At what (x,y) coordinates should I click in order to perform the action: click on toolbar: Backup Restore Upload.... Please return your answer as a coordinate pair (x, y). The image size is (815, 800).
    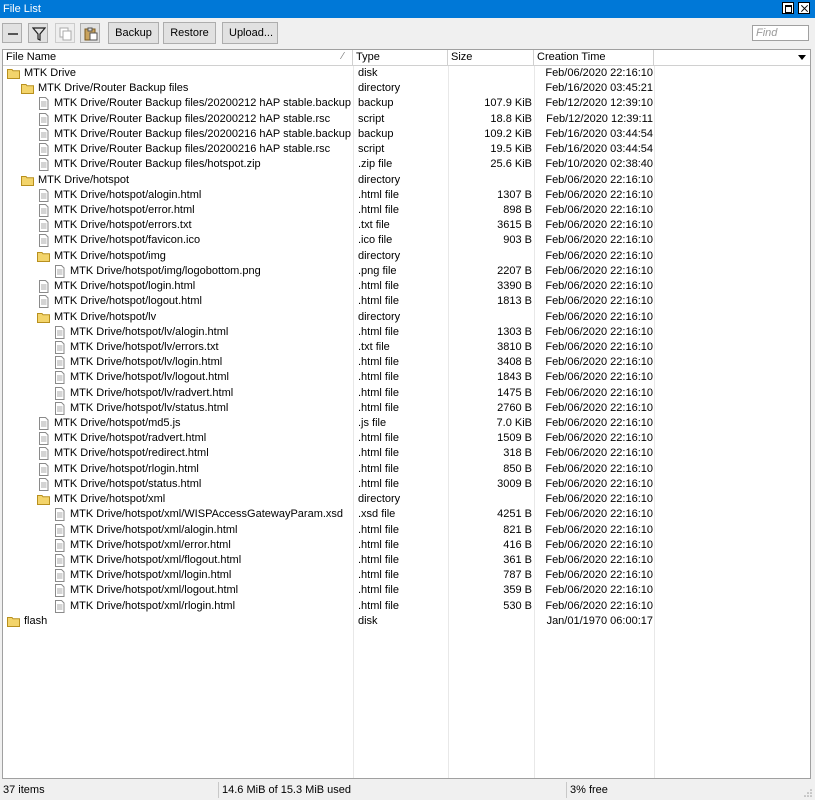
    Looking at the image, I should click on (407, 34).